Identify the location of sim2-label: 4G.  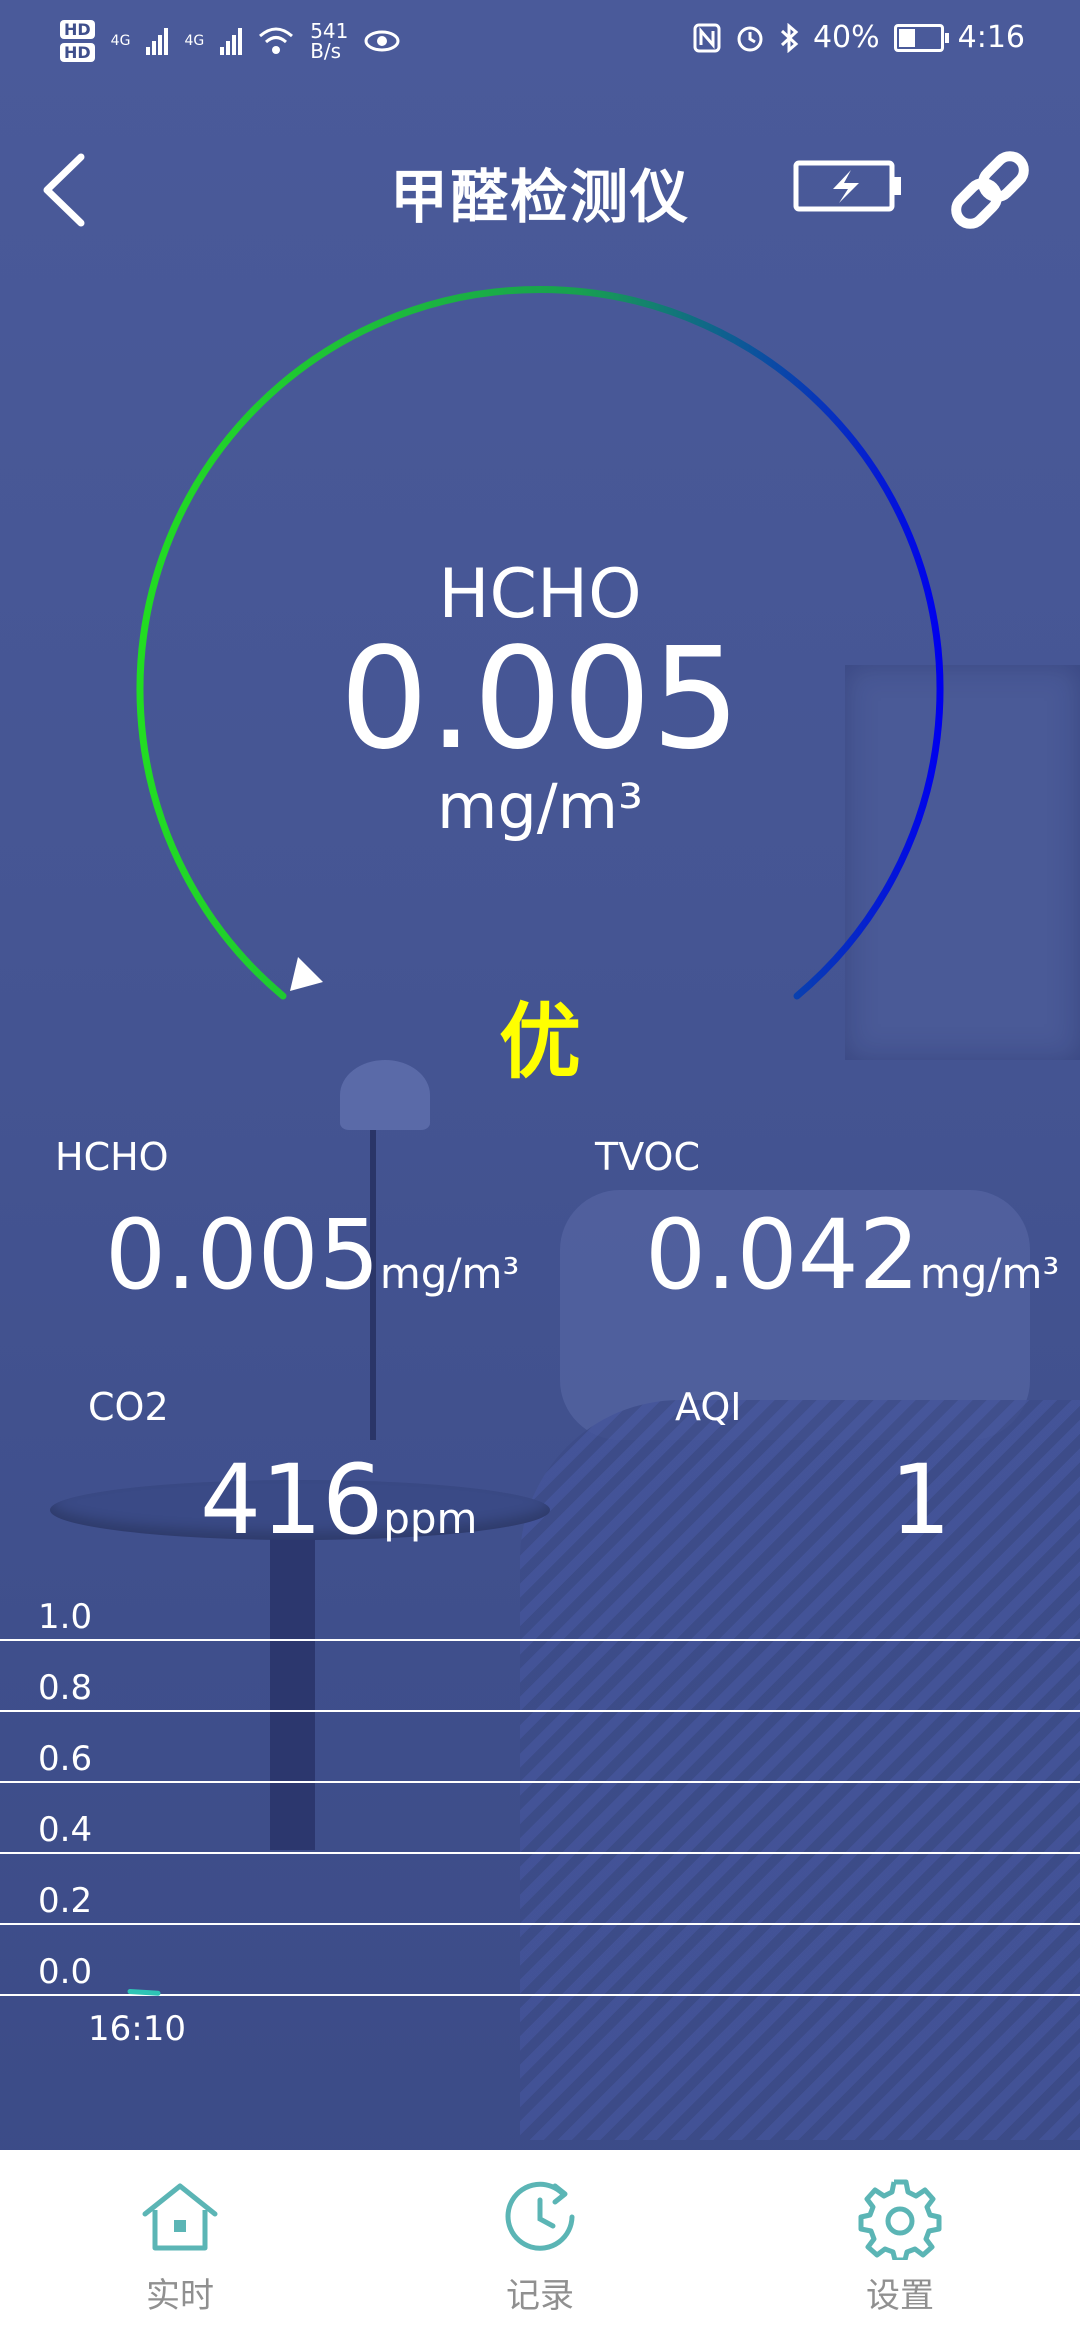
(194, 41).